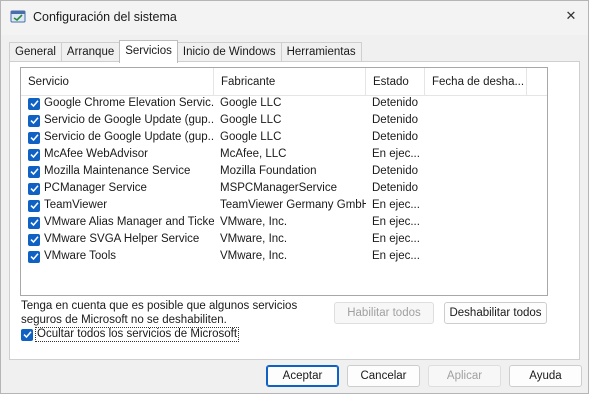 Image resolution: width=589 pixels, height=394 pixels. Describe the element at coordinates (464, 376) in the screenshot. I see `apply-button: Aplicar` at that location.